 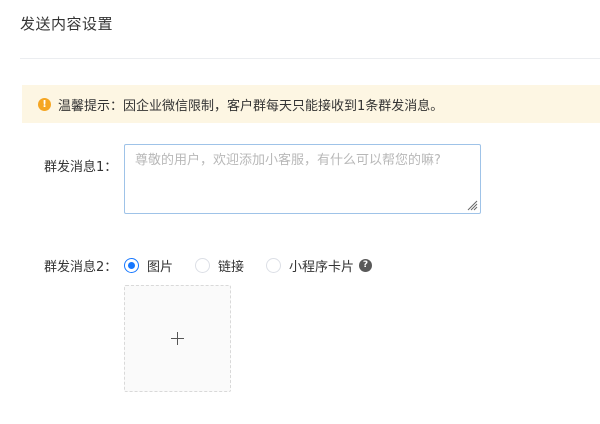 I want to click on message1-label: 群发消息1：, so click(x=81, y=167).